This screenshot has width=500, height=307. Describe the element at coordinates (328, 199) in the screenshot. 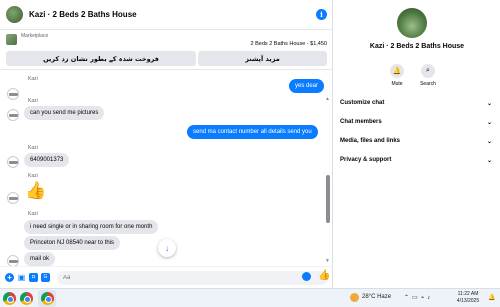

I see `message-scrollbar` at that location.